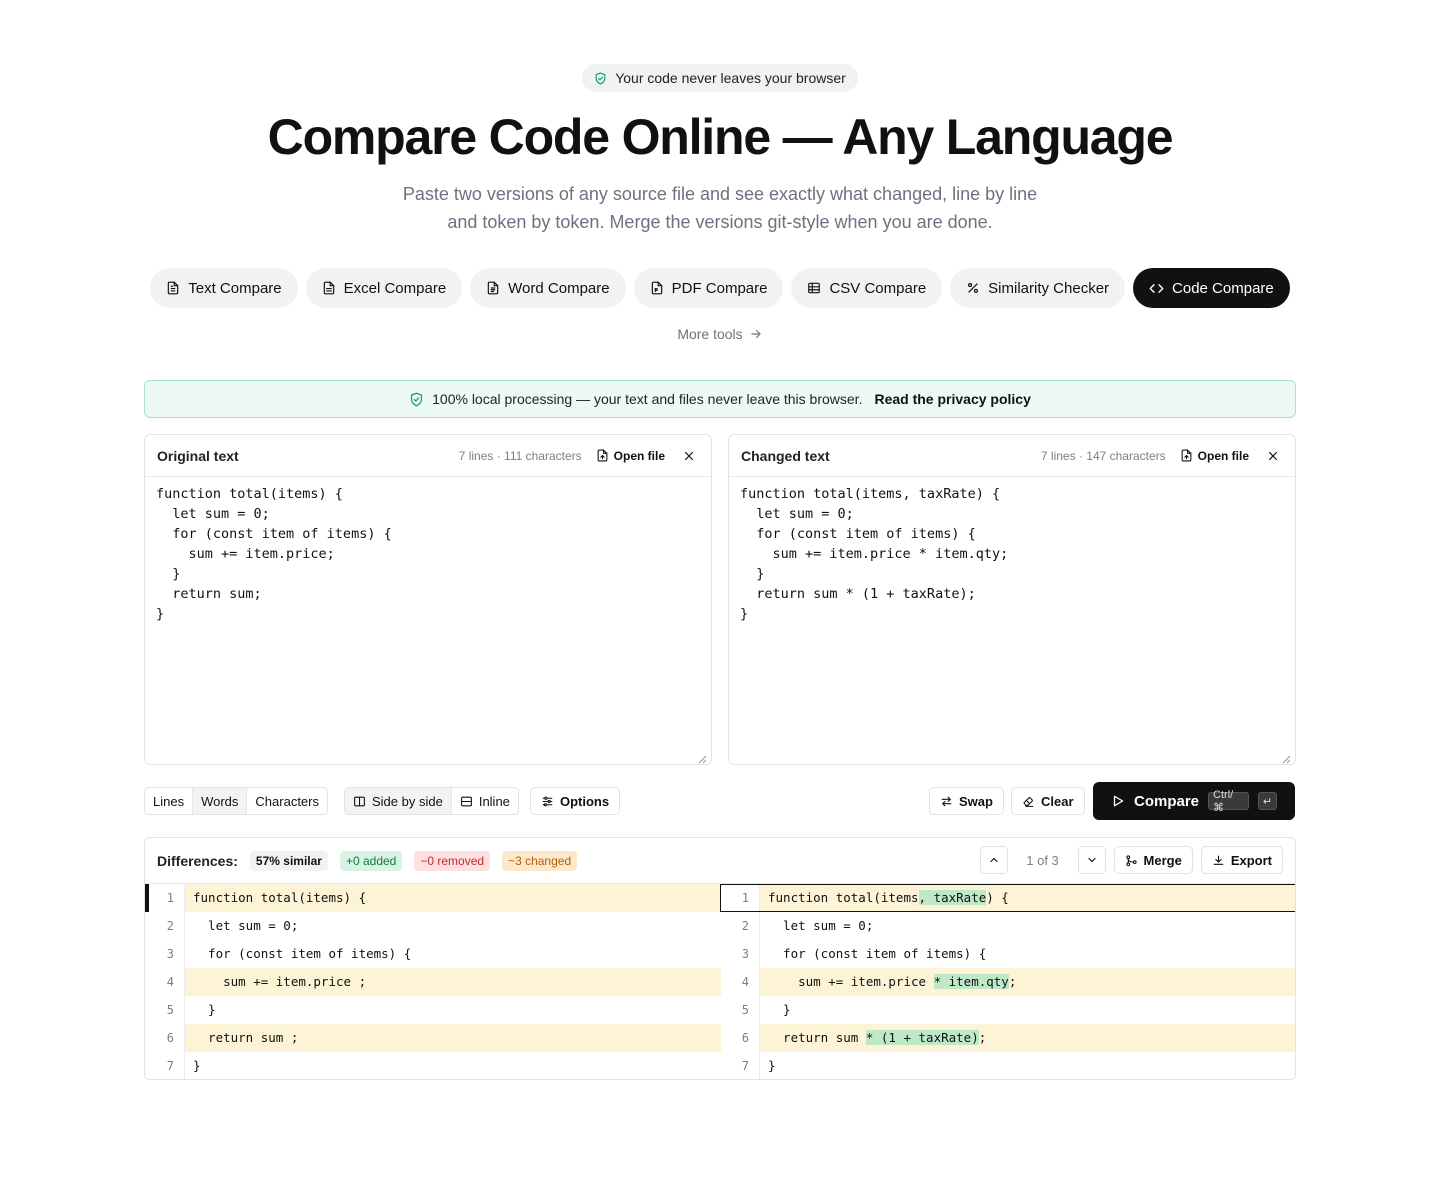 Image resolution: width=1440 pixels, height=1177 pixels. Describe the element at coordinates (540, 860) in the screenshot. I see `changed-badge: ~3 changed` at that location.